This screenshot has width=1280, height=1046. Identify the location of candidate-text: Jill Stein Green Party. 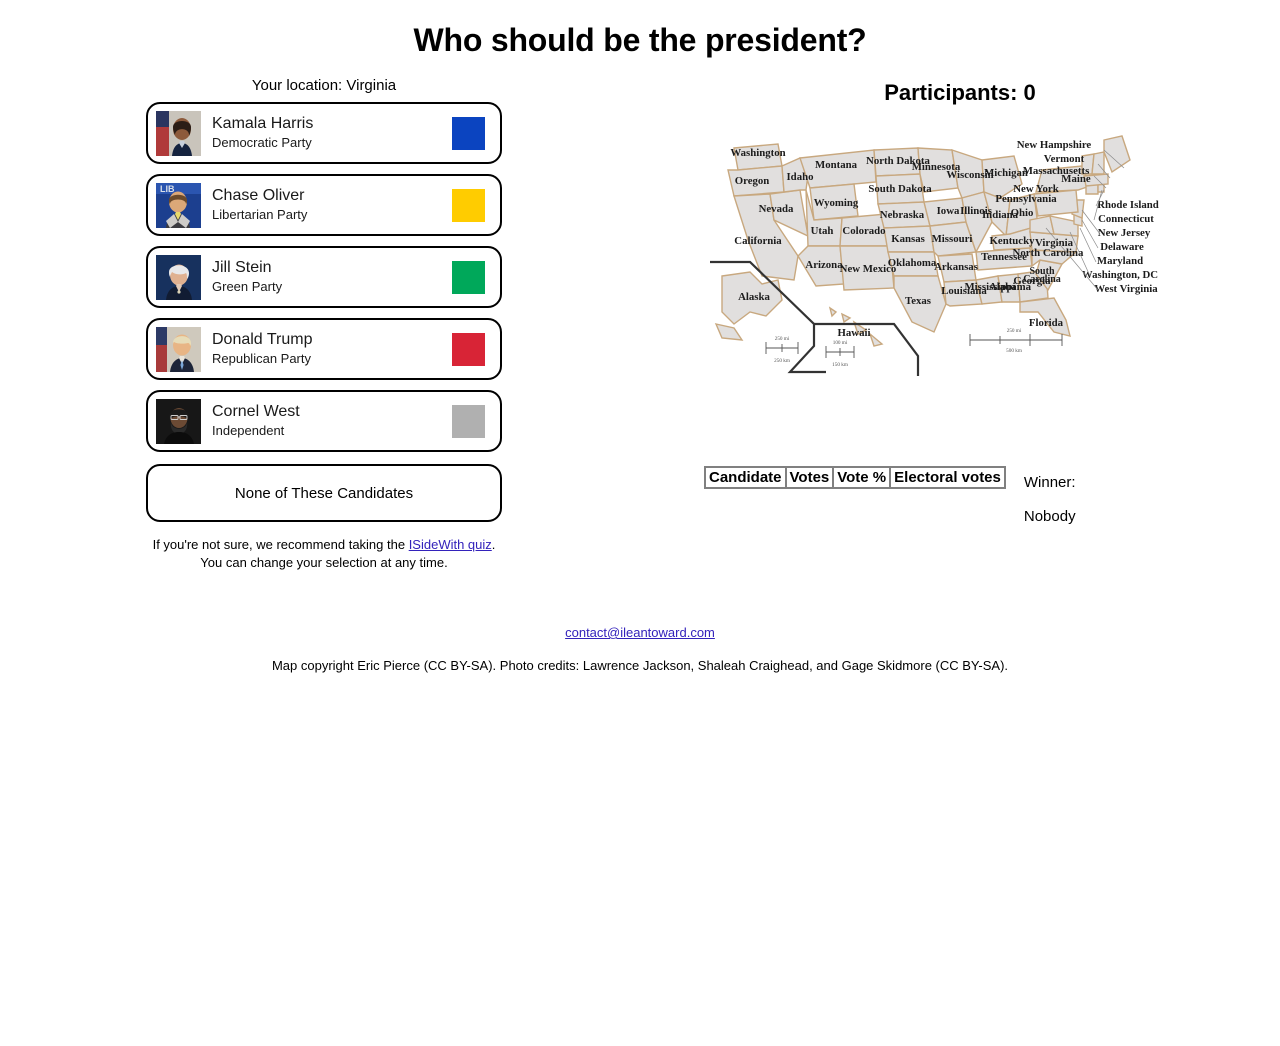
(332, 277).